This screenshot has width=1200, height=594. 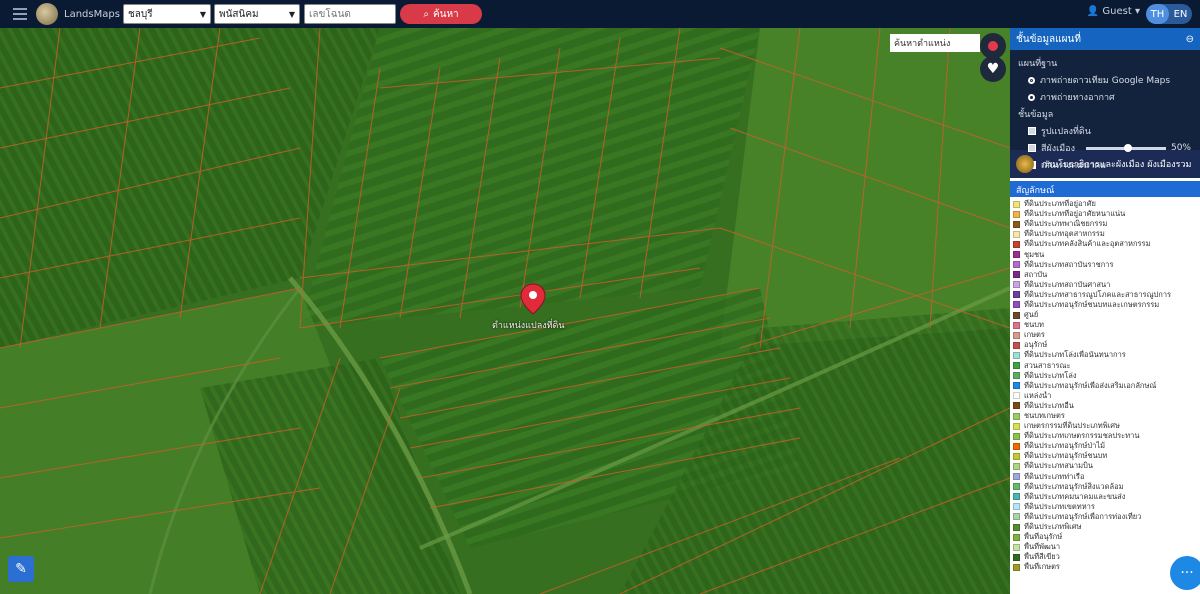 What do you see at coordinates (1105, 477) in the screenshot?
I see `legend-item: ที่ดินประเภทท่าเรือ` at bounding box center [1105, 477].